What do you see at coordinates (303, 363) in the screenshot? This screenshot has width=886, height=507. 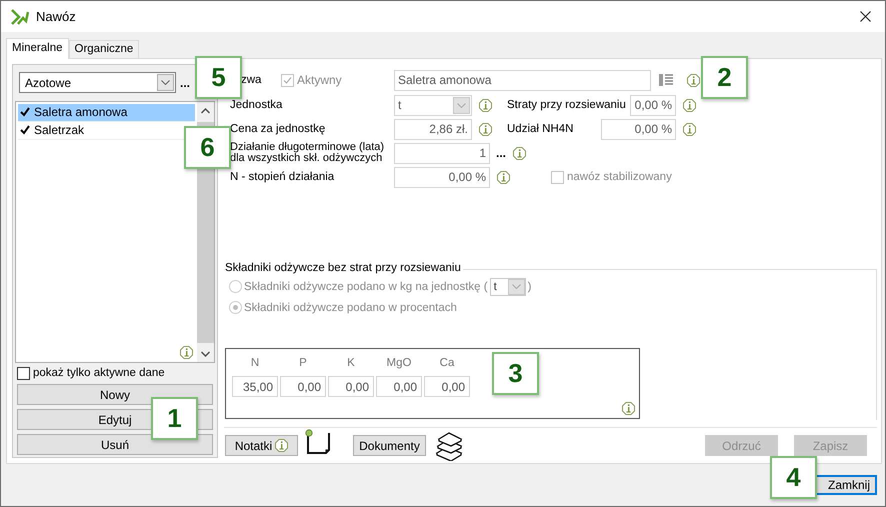 I see `column-label: P` at bounding box center [303, 363].